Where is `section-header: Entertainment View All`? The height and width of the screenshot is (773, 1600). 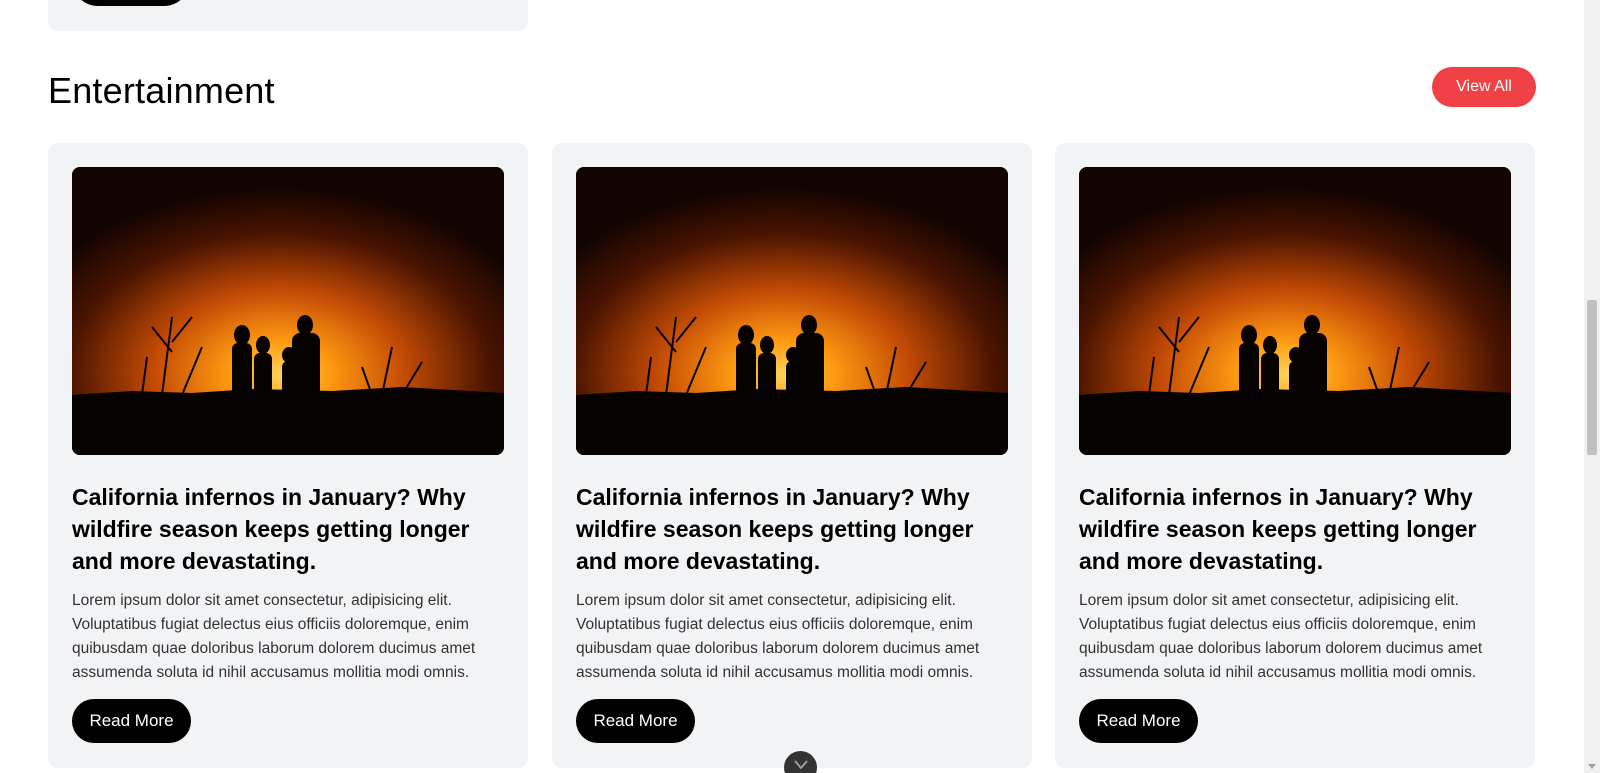
section-header: Entertainment View All is located at coordinates (792, 88).